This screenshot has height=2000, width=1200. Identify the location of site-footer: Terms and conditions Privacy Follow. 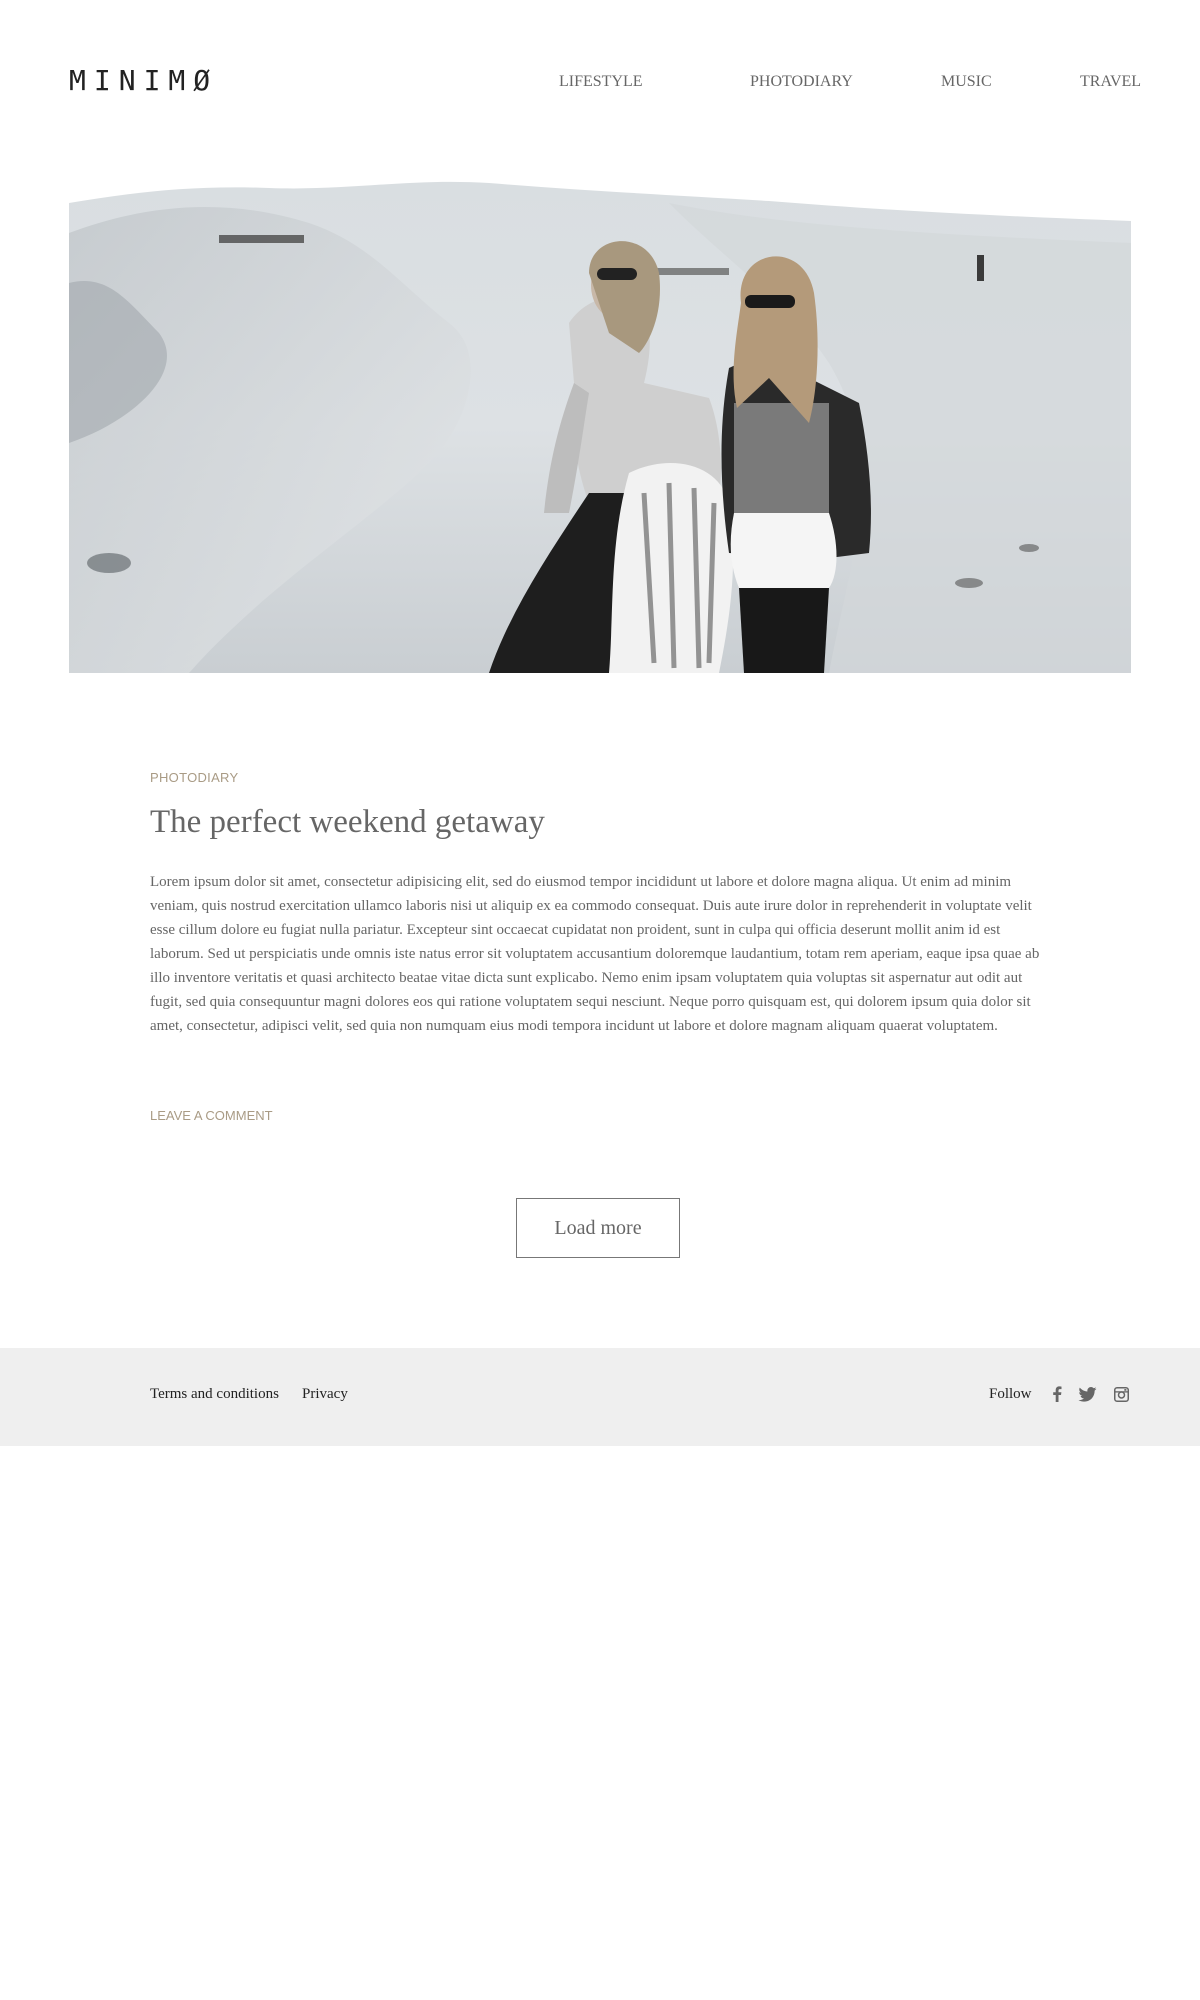
(600, 1397).